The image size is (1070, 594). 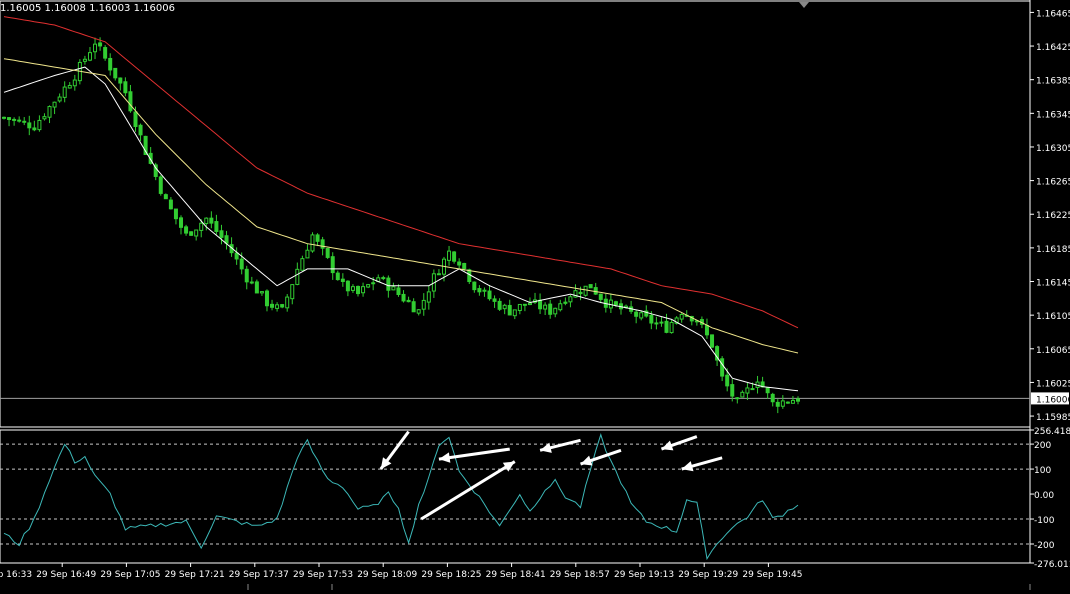 What do you see at coordinates (1052, 565) in the screenshot?
I see `indicator-tick-label: -276.011` at bounding box center [1052, 565].